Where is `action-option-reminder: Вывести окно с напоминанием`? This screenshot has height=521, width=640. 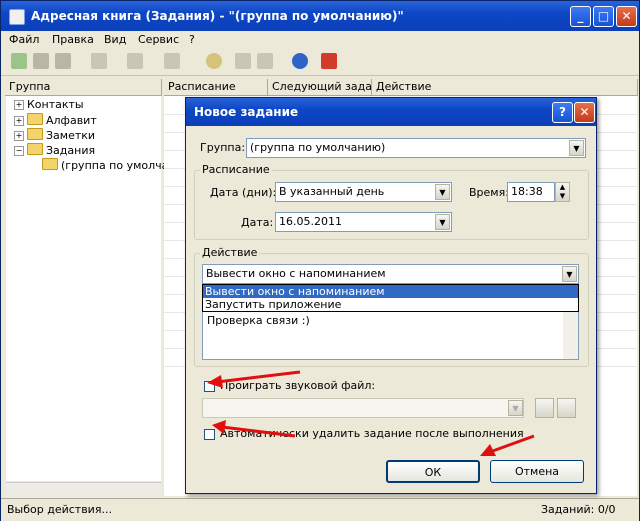
action-option-reminder: Вывести окно с напоминанием is located at coordinates (390, 291).